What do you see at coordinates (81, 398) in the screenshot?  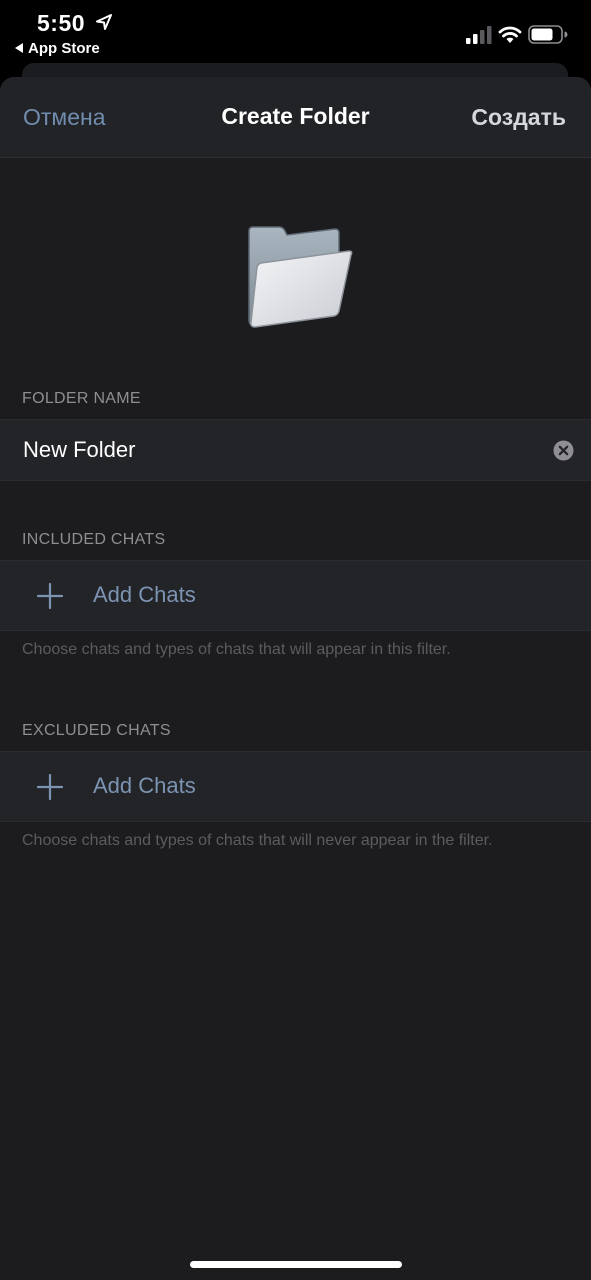 I see `folder-name-header: FOLDER NAME` at bounding box center [81, 398].